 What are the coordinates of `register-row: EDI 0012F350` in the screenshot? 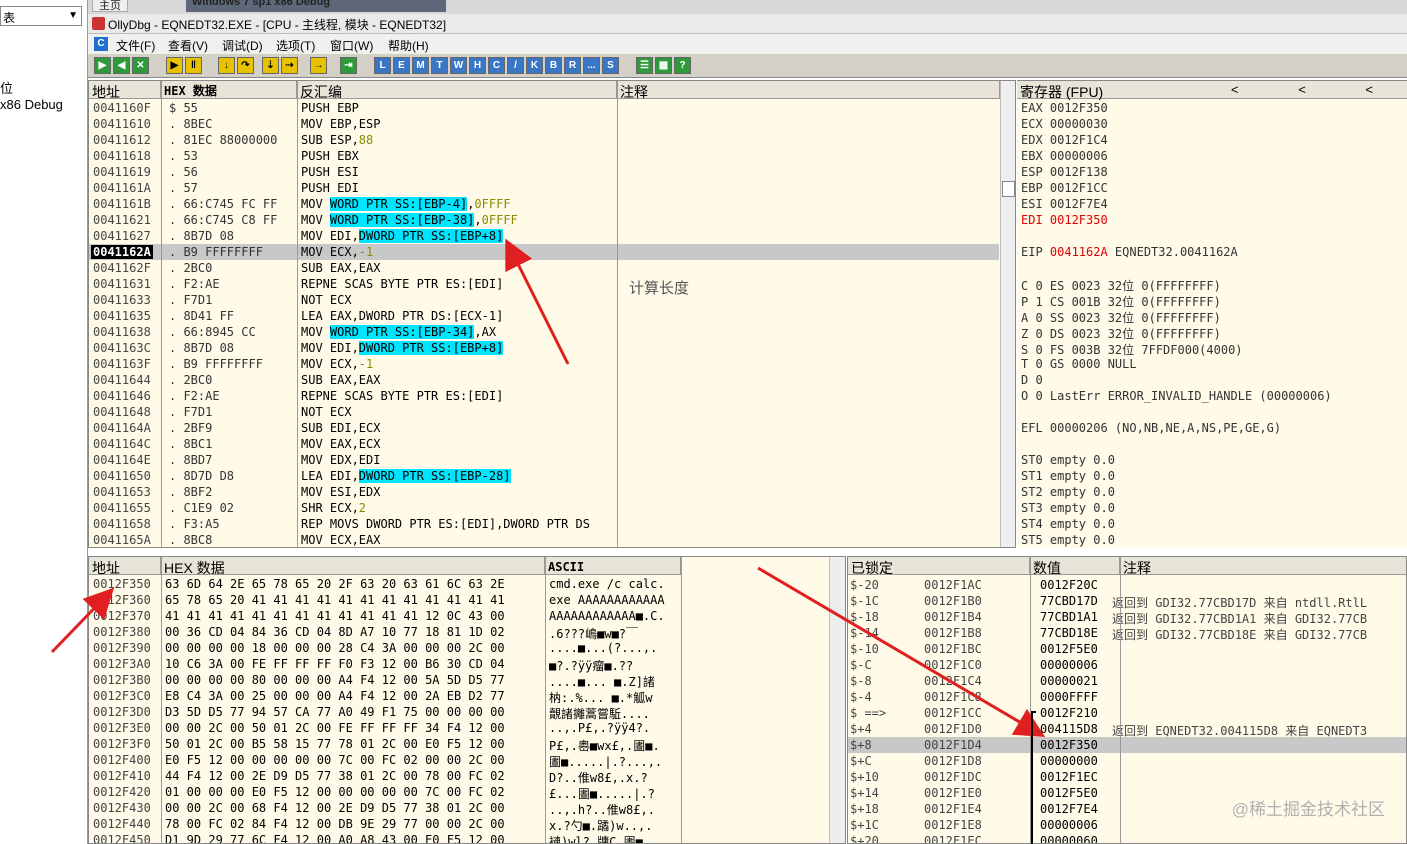 It's located at (1064, 221).